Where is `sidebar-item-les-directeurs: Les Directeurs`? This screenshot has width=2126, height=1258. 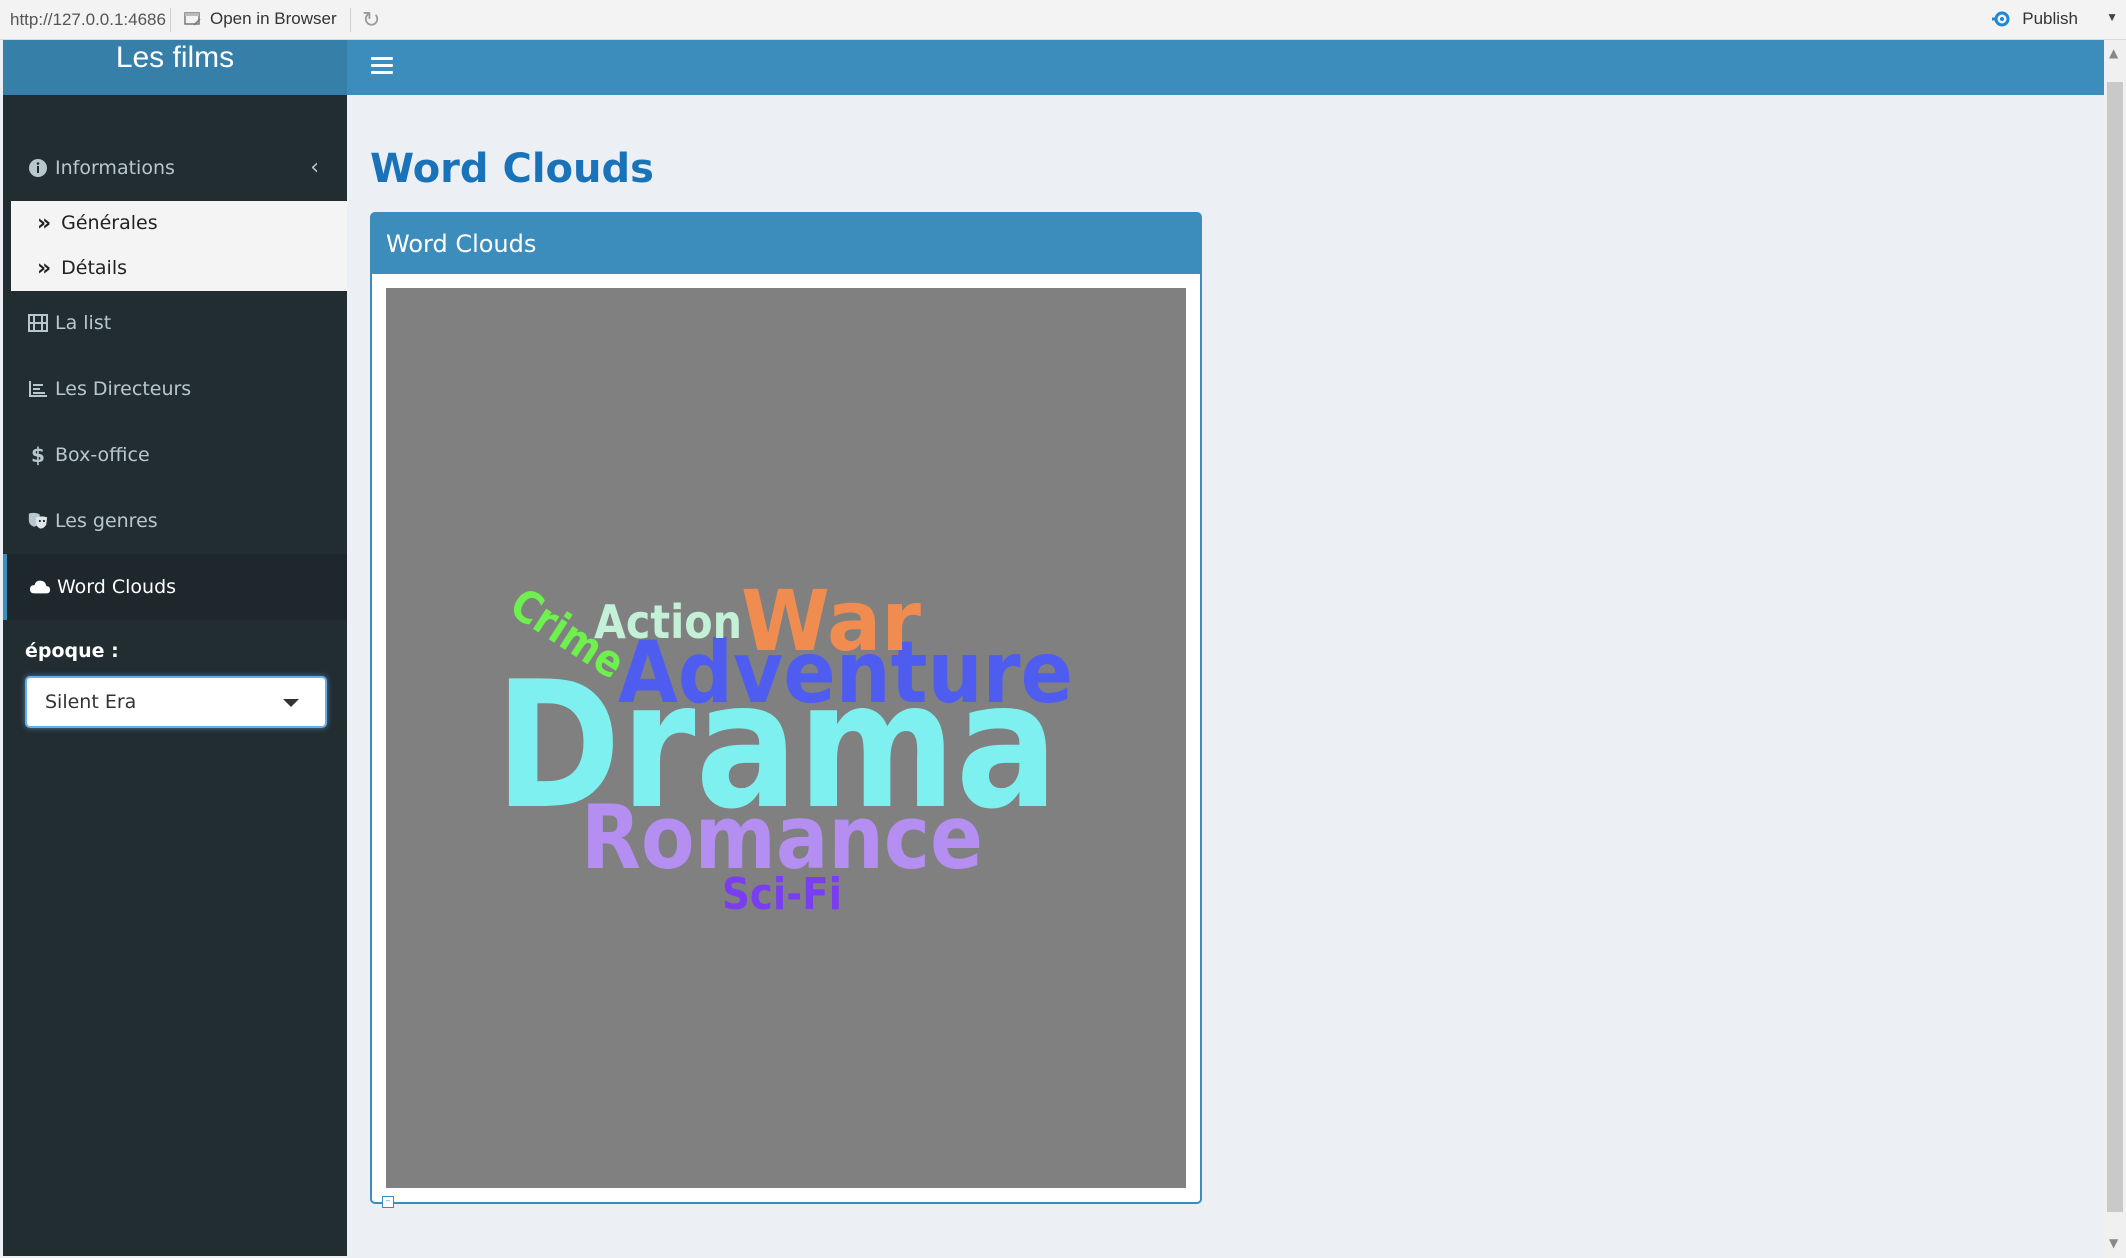
sidebar-item-les-directeurs: Les Directeurs is located at coordinates (175, 389).